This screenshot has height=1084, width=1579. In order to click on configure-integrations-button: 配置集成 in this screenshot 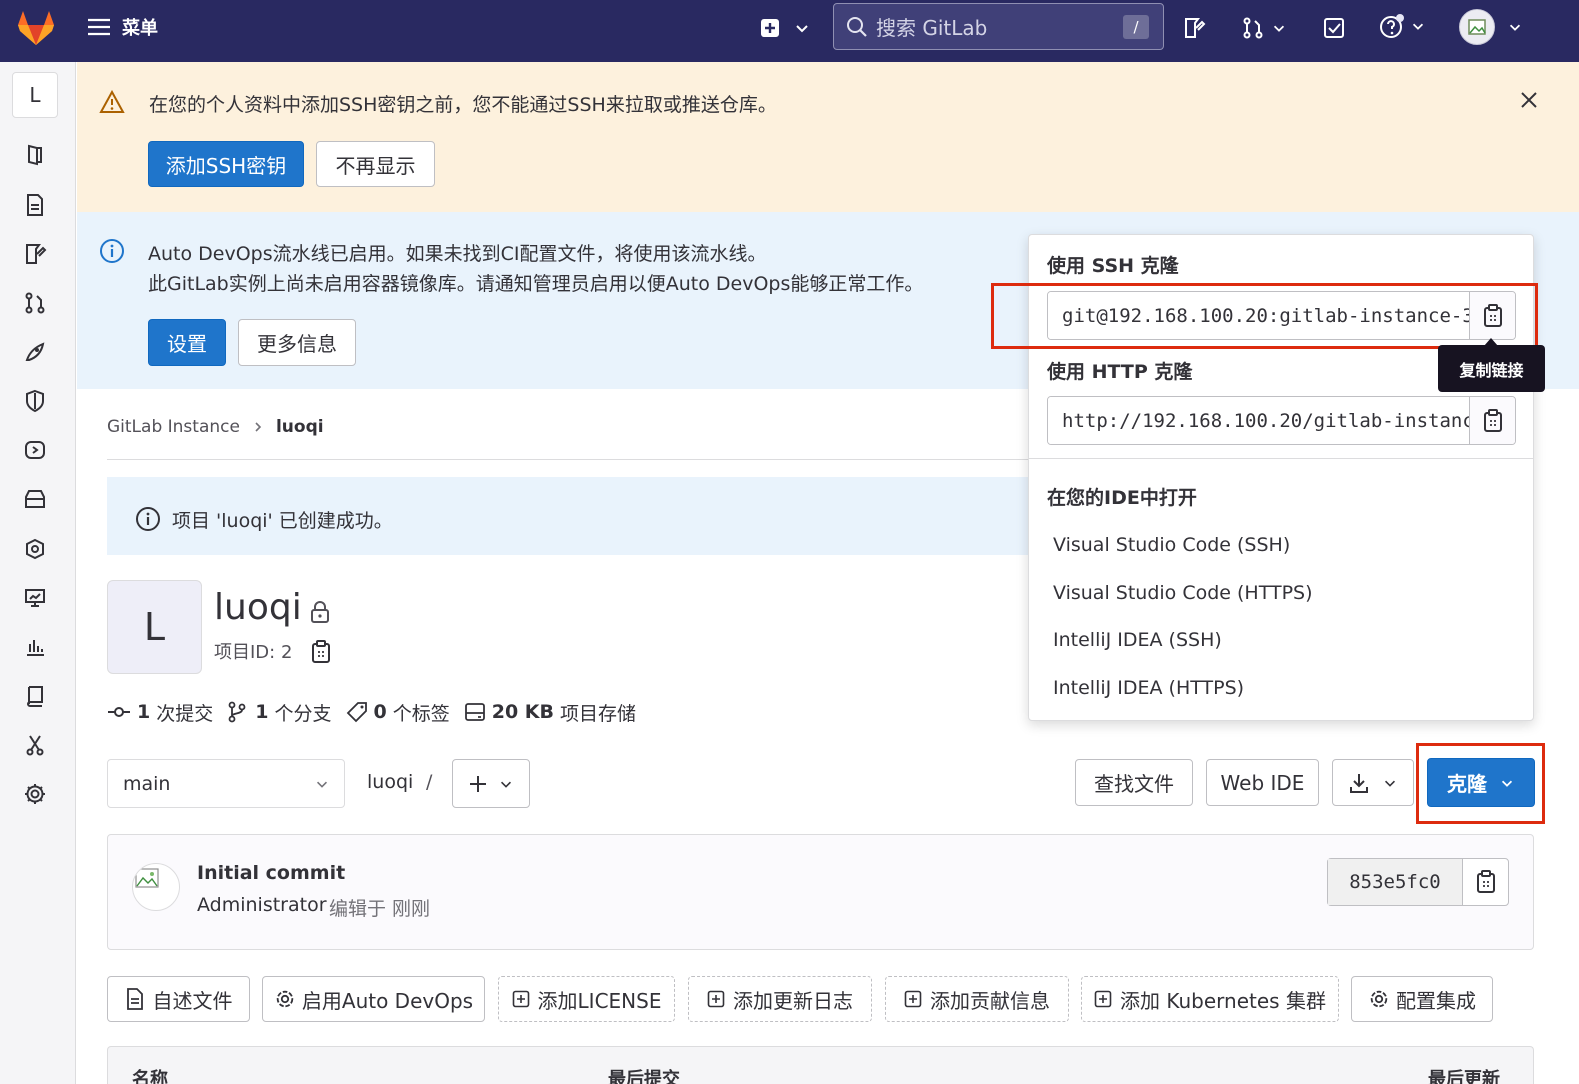, I will do `click(1422, 999)`.